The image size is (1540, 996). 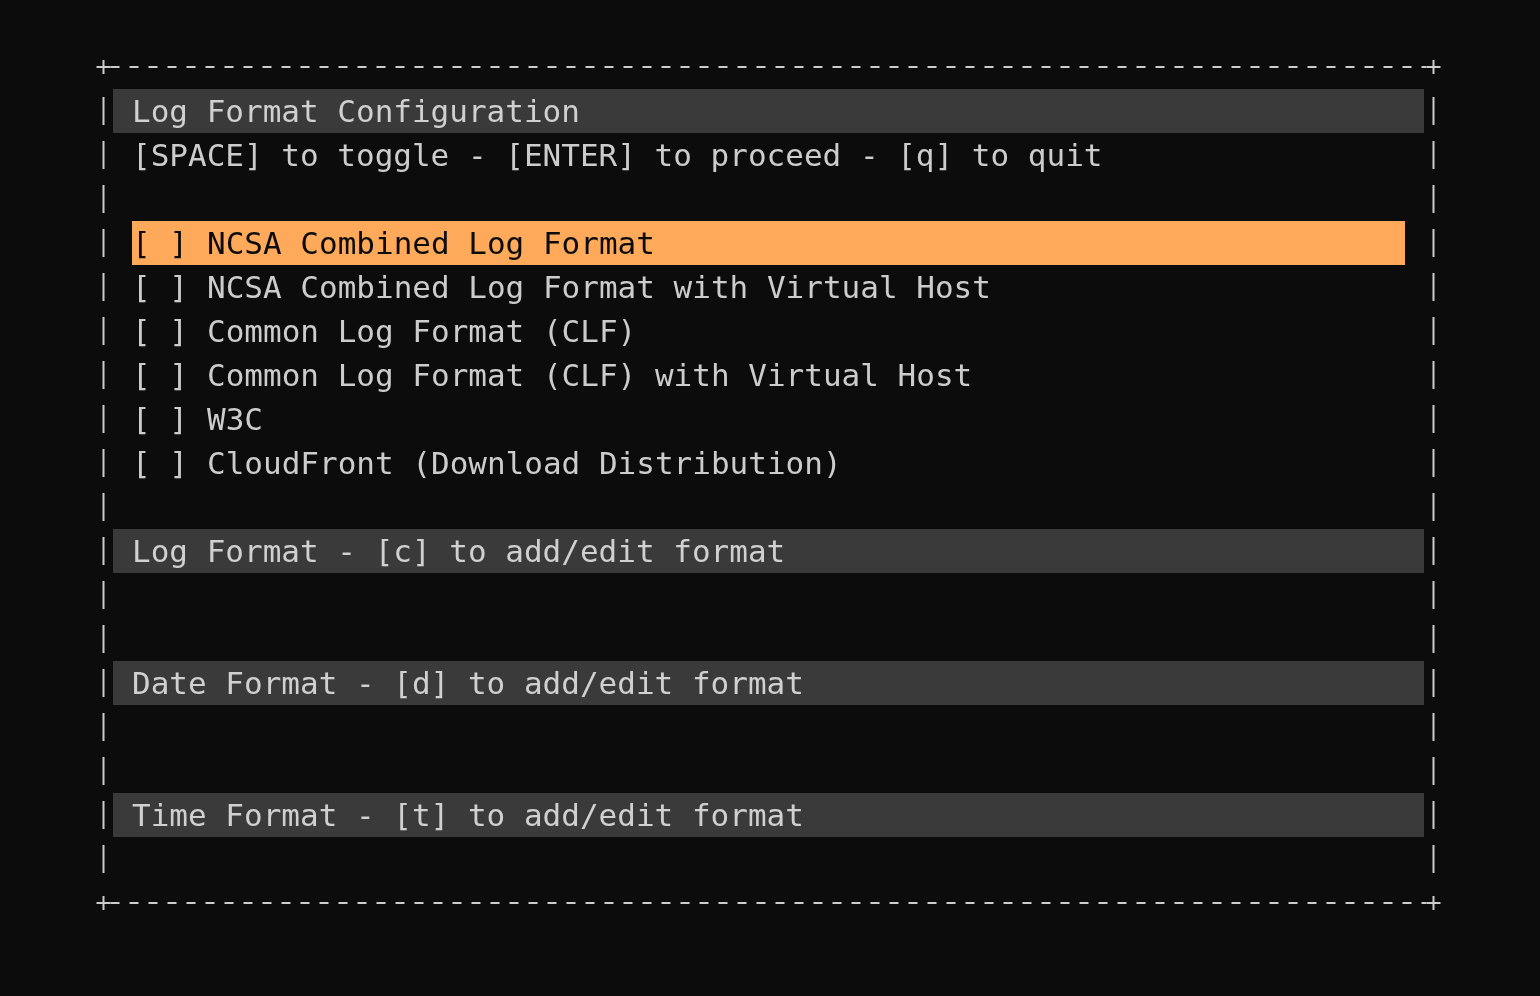 What do you see at coordinates (617, 155) in the screenshot?
I see `key-hint: [SPACE] to toggle - [ENTER] to proceed - [q] to quit` at bounding box center [617, 155].